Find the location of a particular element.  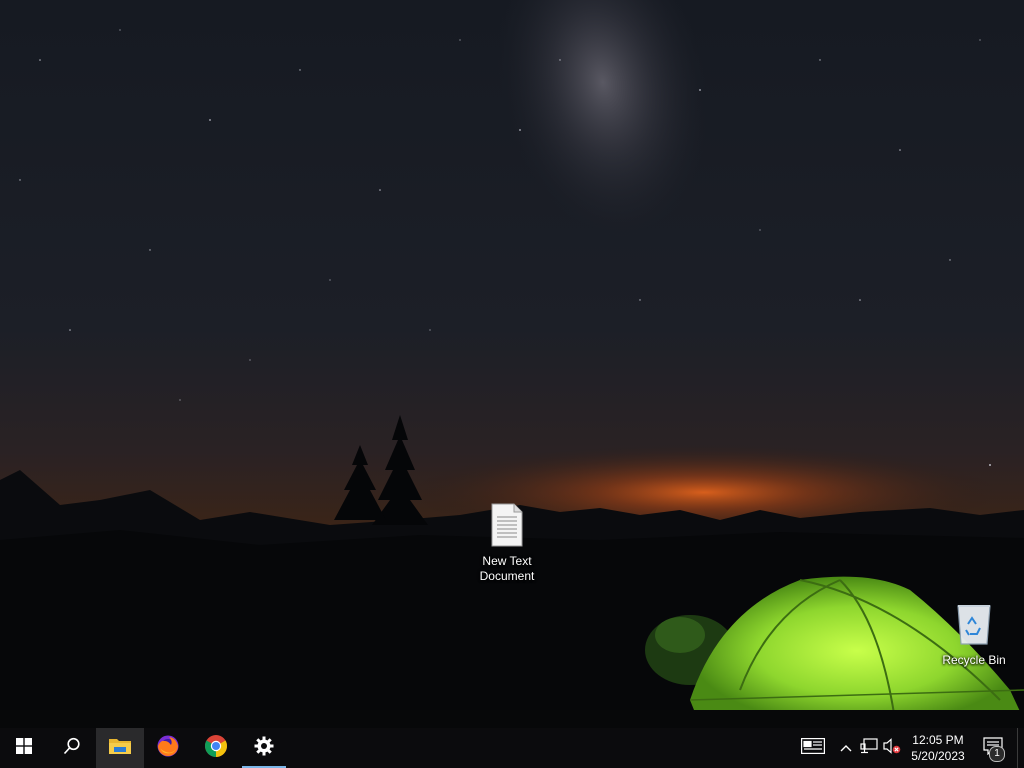

taskbar-chrome is located at coordinates (216, 748).